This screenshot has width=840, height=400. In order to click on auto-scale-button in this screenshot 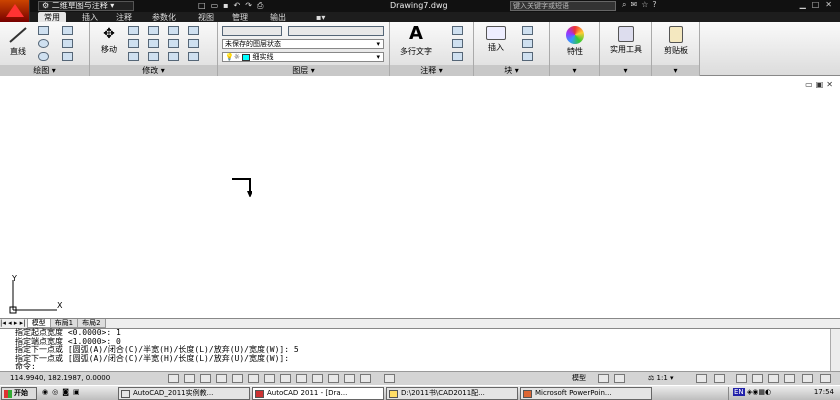, I will do `click(719, 378)`.